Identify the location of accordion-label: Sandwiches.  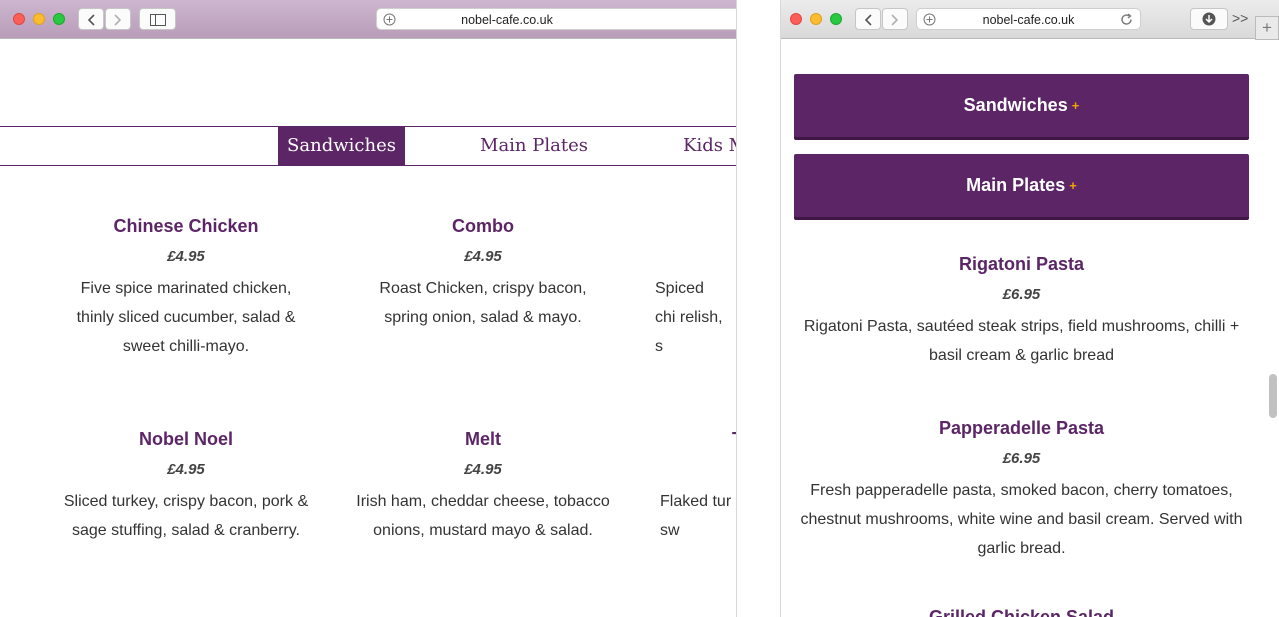
(1015, 105).